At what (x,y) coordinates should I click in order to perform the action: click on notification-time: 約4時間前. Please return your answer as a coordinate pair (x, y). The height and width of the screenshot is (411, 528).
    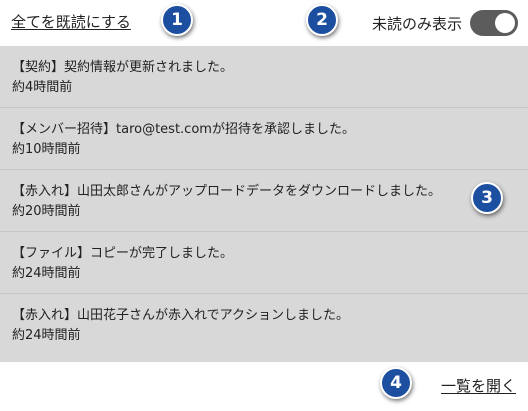
    Looking at the image, I should click on (42, 87).